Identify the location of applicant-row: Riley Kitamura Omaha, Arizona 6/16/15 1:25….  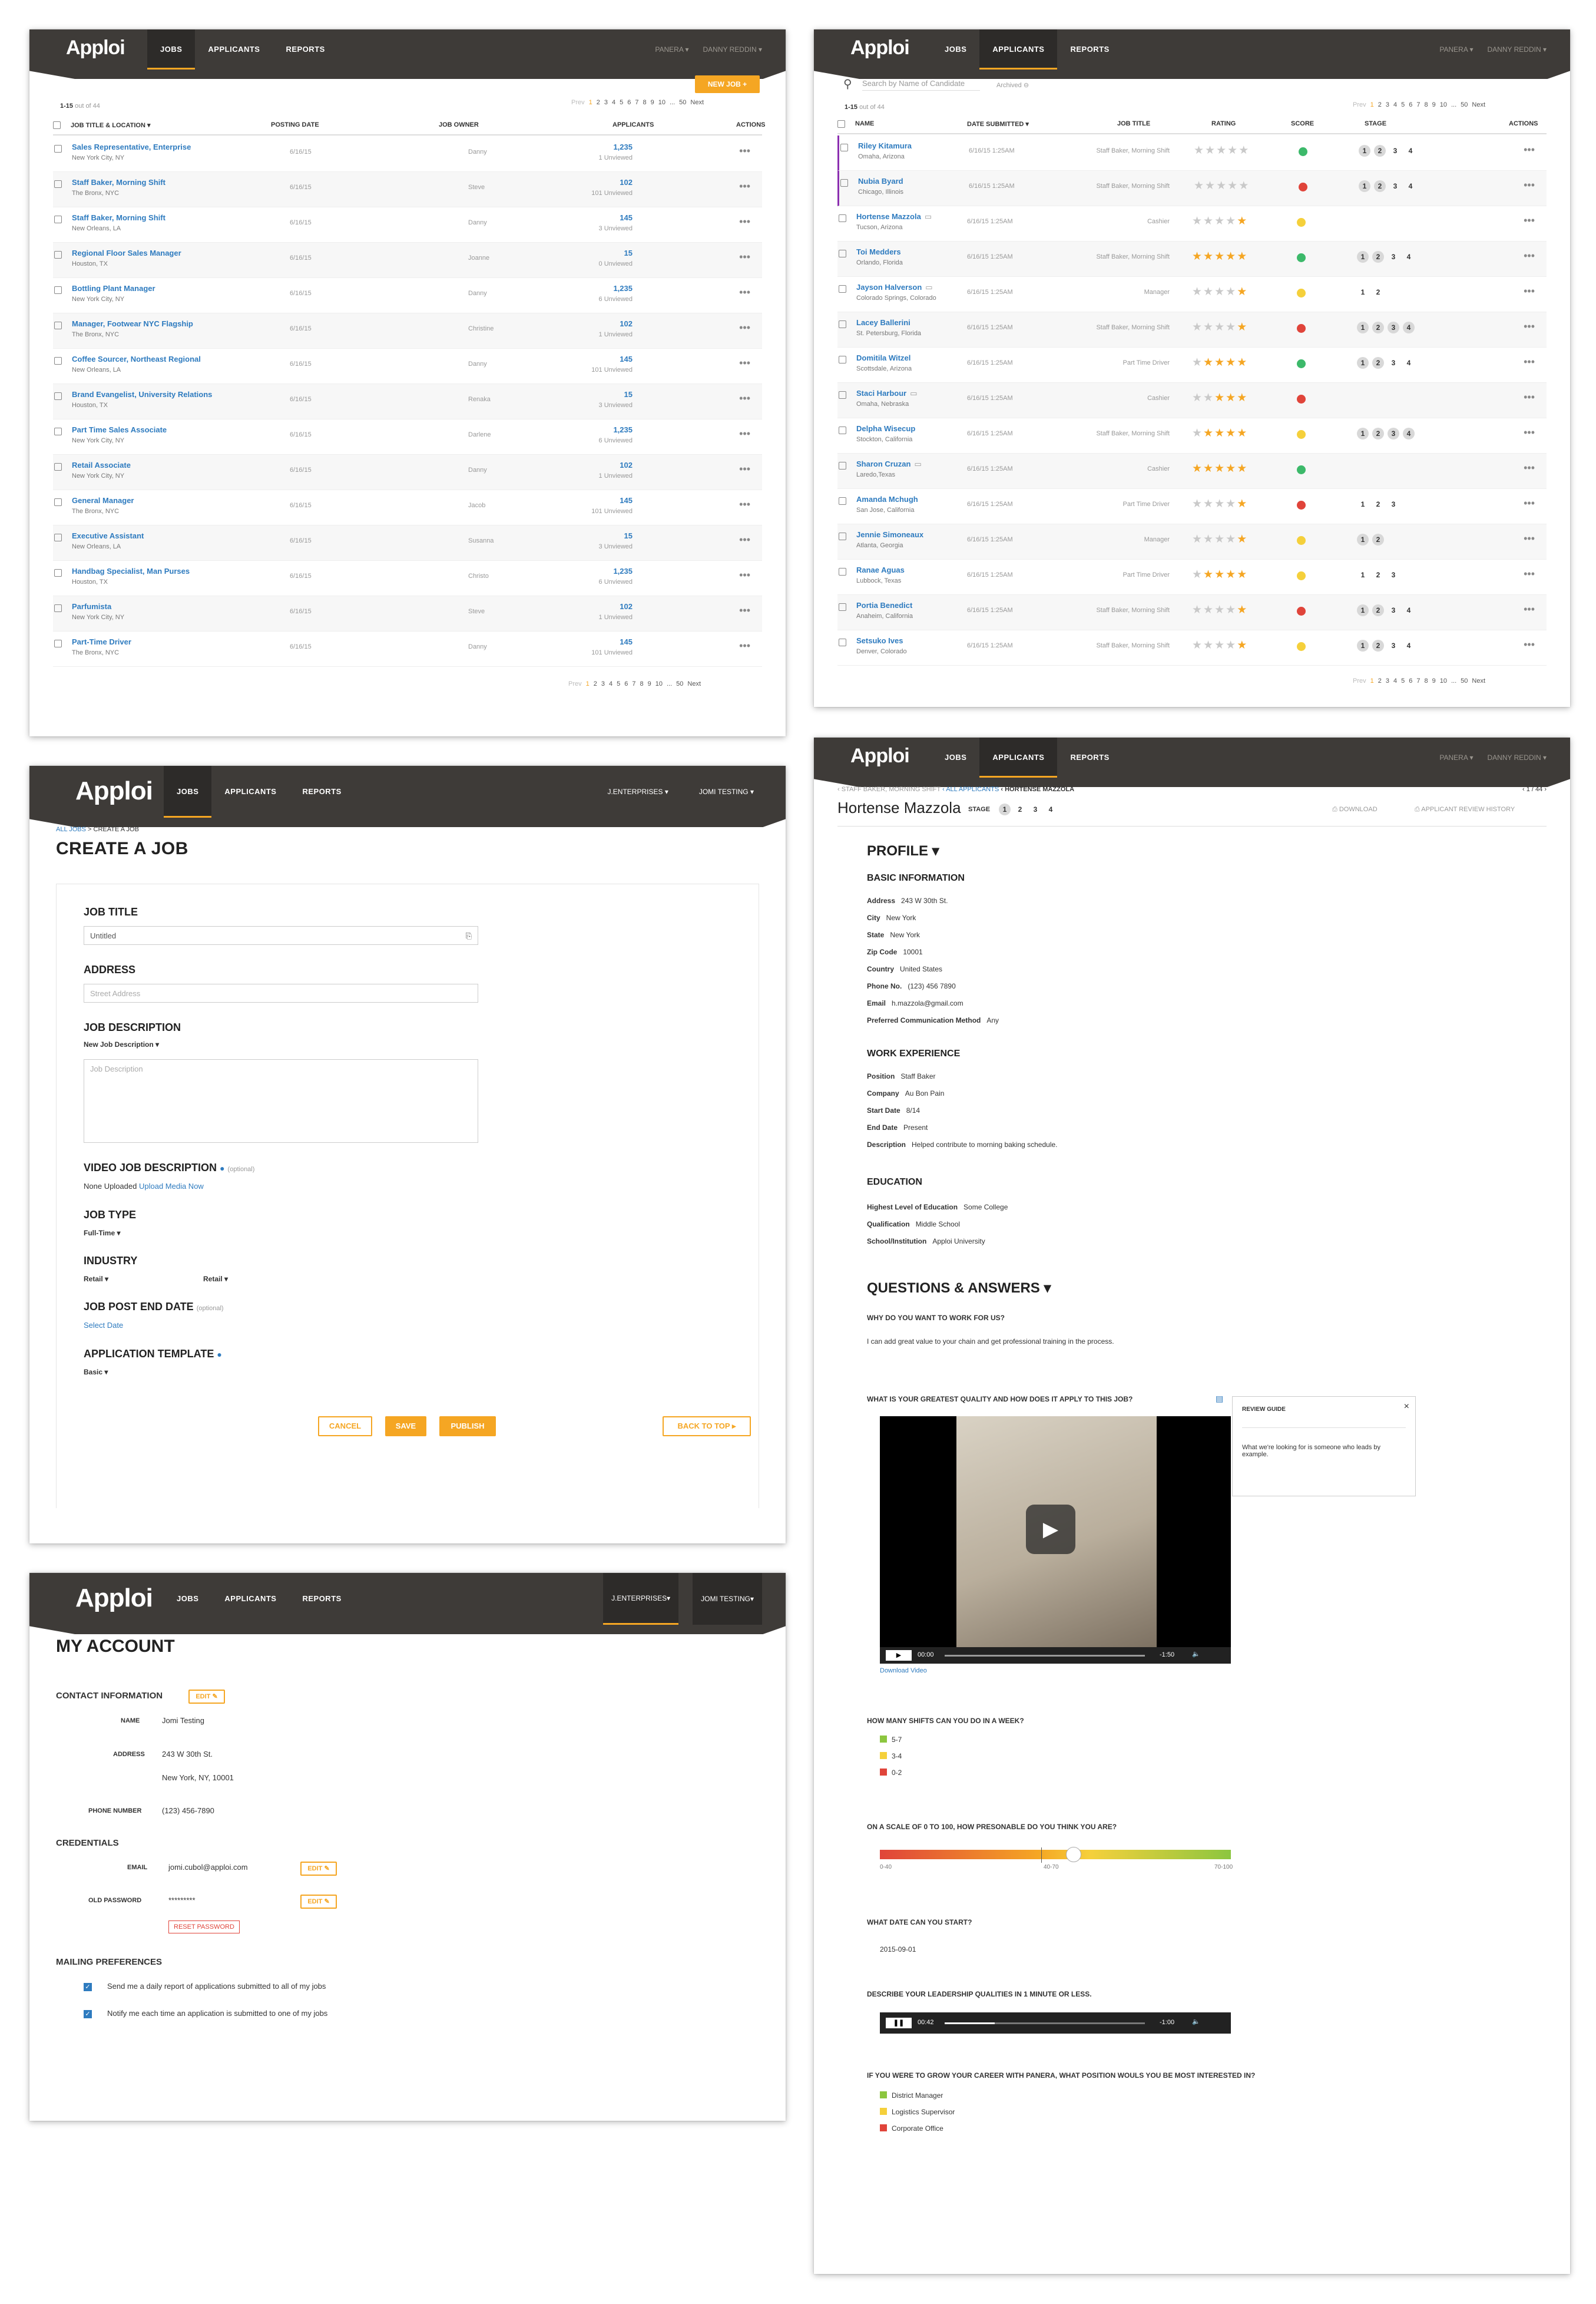
(1192, 153).